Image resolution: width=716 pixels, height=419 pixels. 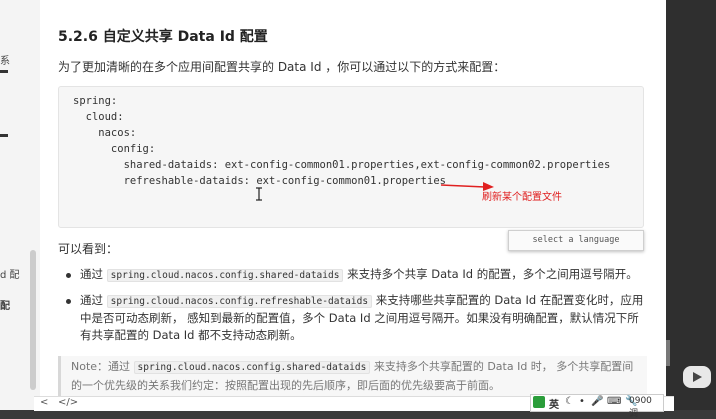 I want to click on language-select: select a language, so click(x=576, y=240).